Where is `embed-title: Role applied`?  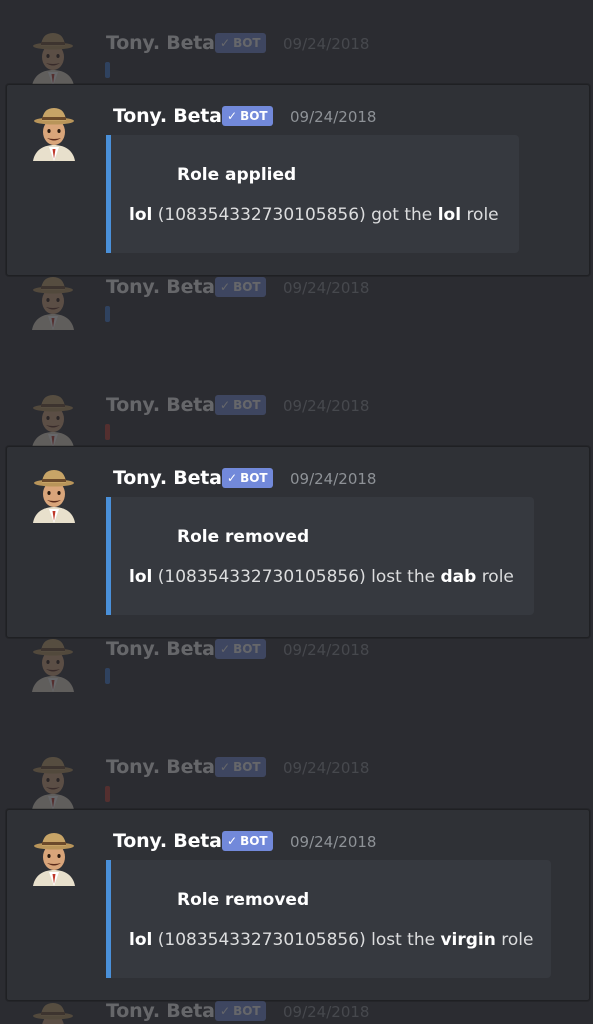 embed-title: Role applied is located at coordinates (237, 175).